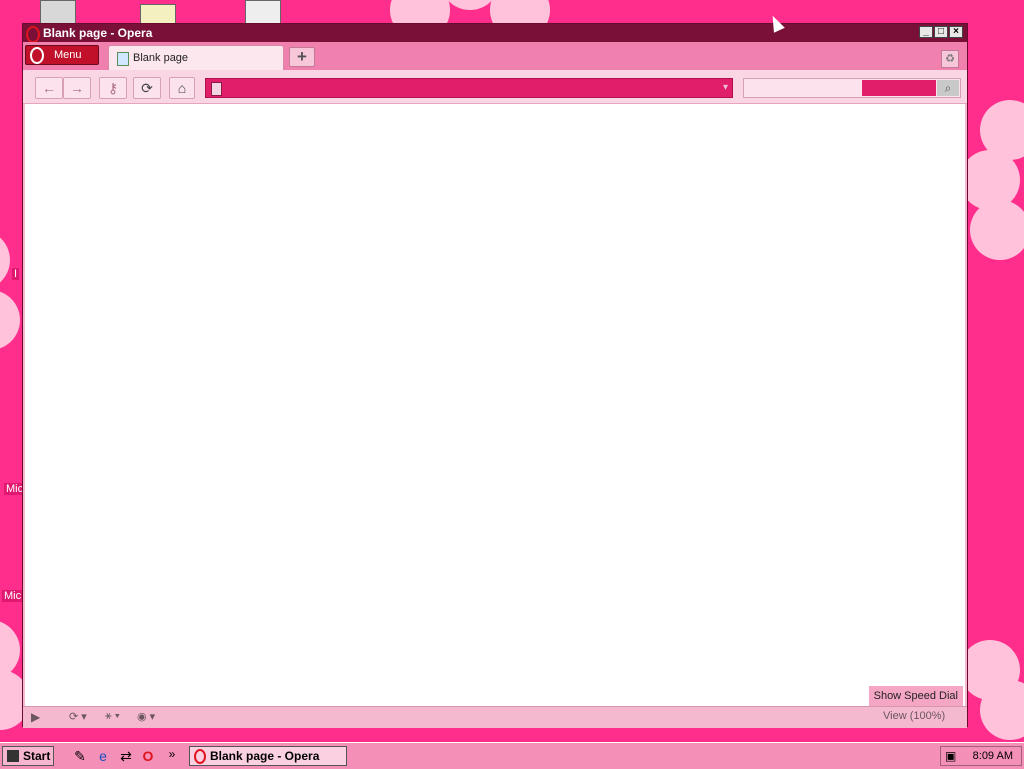 The height and width of the screenshot is (769, 1024). What do you see at coordinates (495, 56) in the screenshot?
I see `tab-bar: Menu Blank page + ♻` at bounding box center [495, 56].